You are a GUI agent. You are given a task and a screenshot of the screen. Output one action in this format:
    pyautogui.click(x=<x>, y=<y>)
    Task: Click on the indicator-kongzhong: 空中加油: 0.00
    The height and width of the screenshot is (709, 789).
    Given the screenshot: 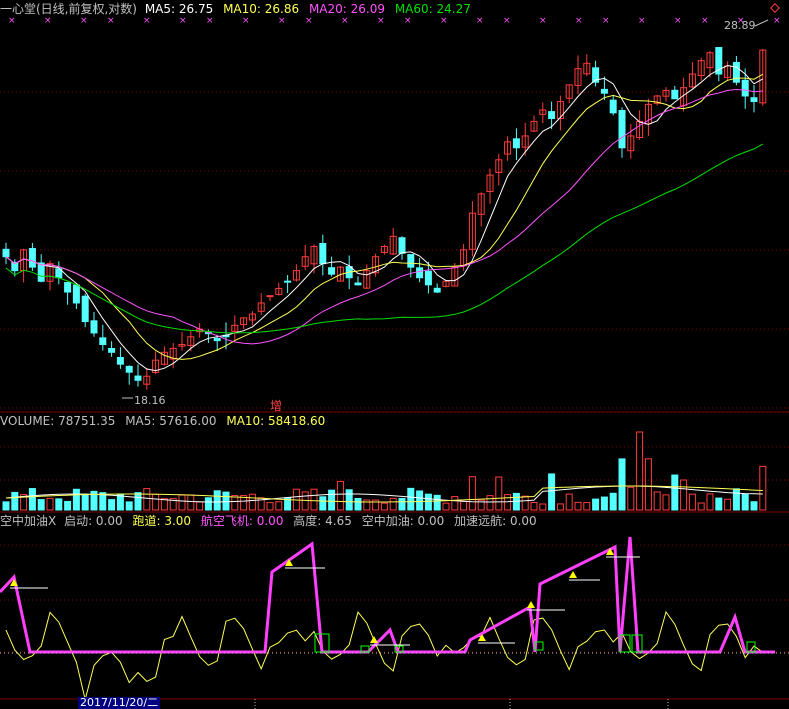 What is the action you would take?
    pyautogui.click(x=403, y=521)
    